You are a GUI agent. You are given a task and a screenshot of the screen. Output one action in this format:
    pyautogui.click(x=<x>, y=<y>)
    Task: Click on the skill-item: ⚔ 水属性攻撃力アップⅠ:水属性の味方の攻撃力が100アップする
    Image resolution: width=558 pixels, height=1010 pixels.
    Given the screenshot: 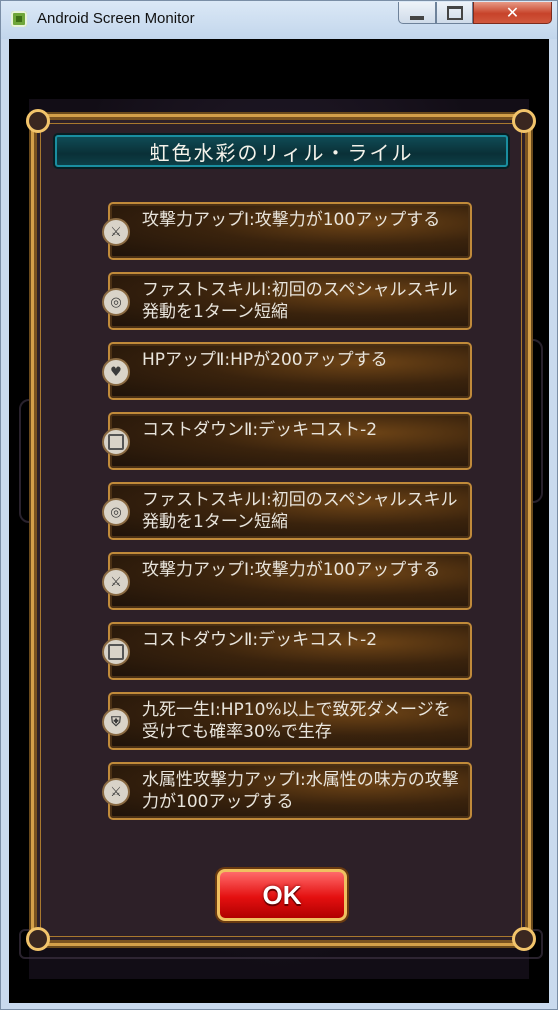 What is the action you would take?
    pyautogui.click(x=287, y=791)
    